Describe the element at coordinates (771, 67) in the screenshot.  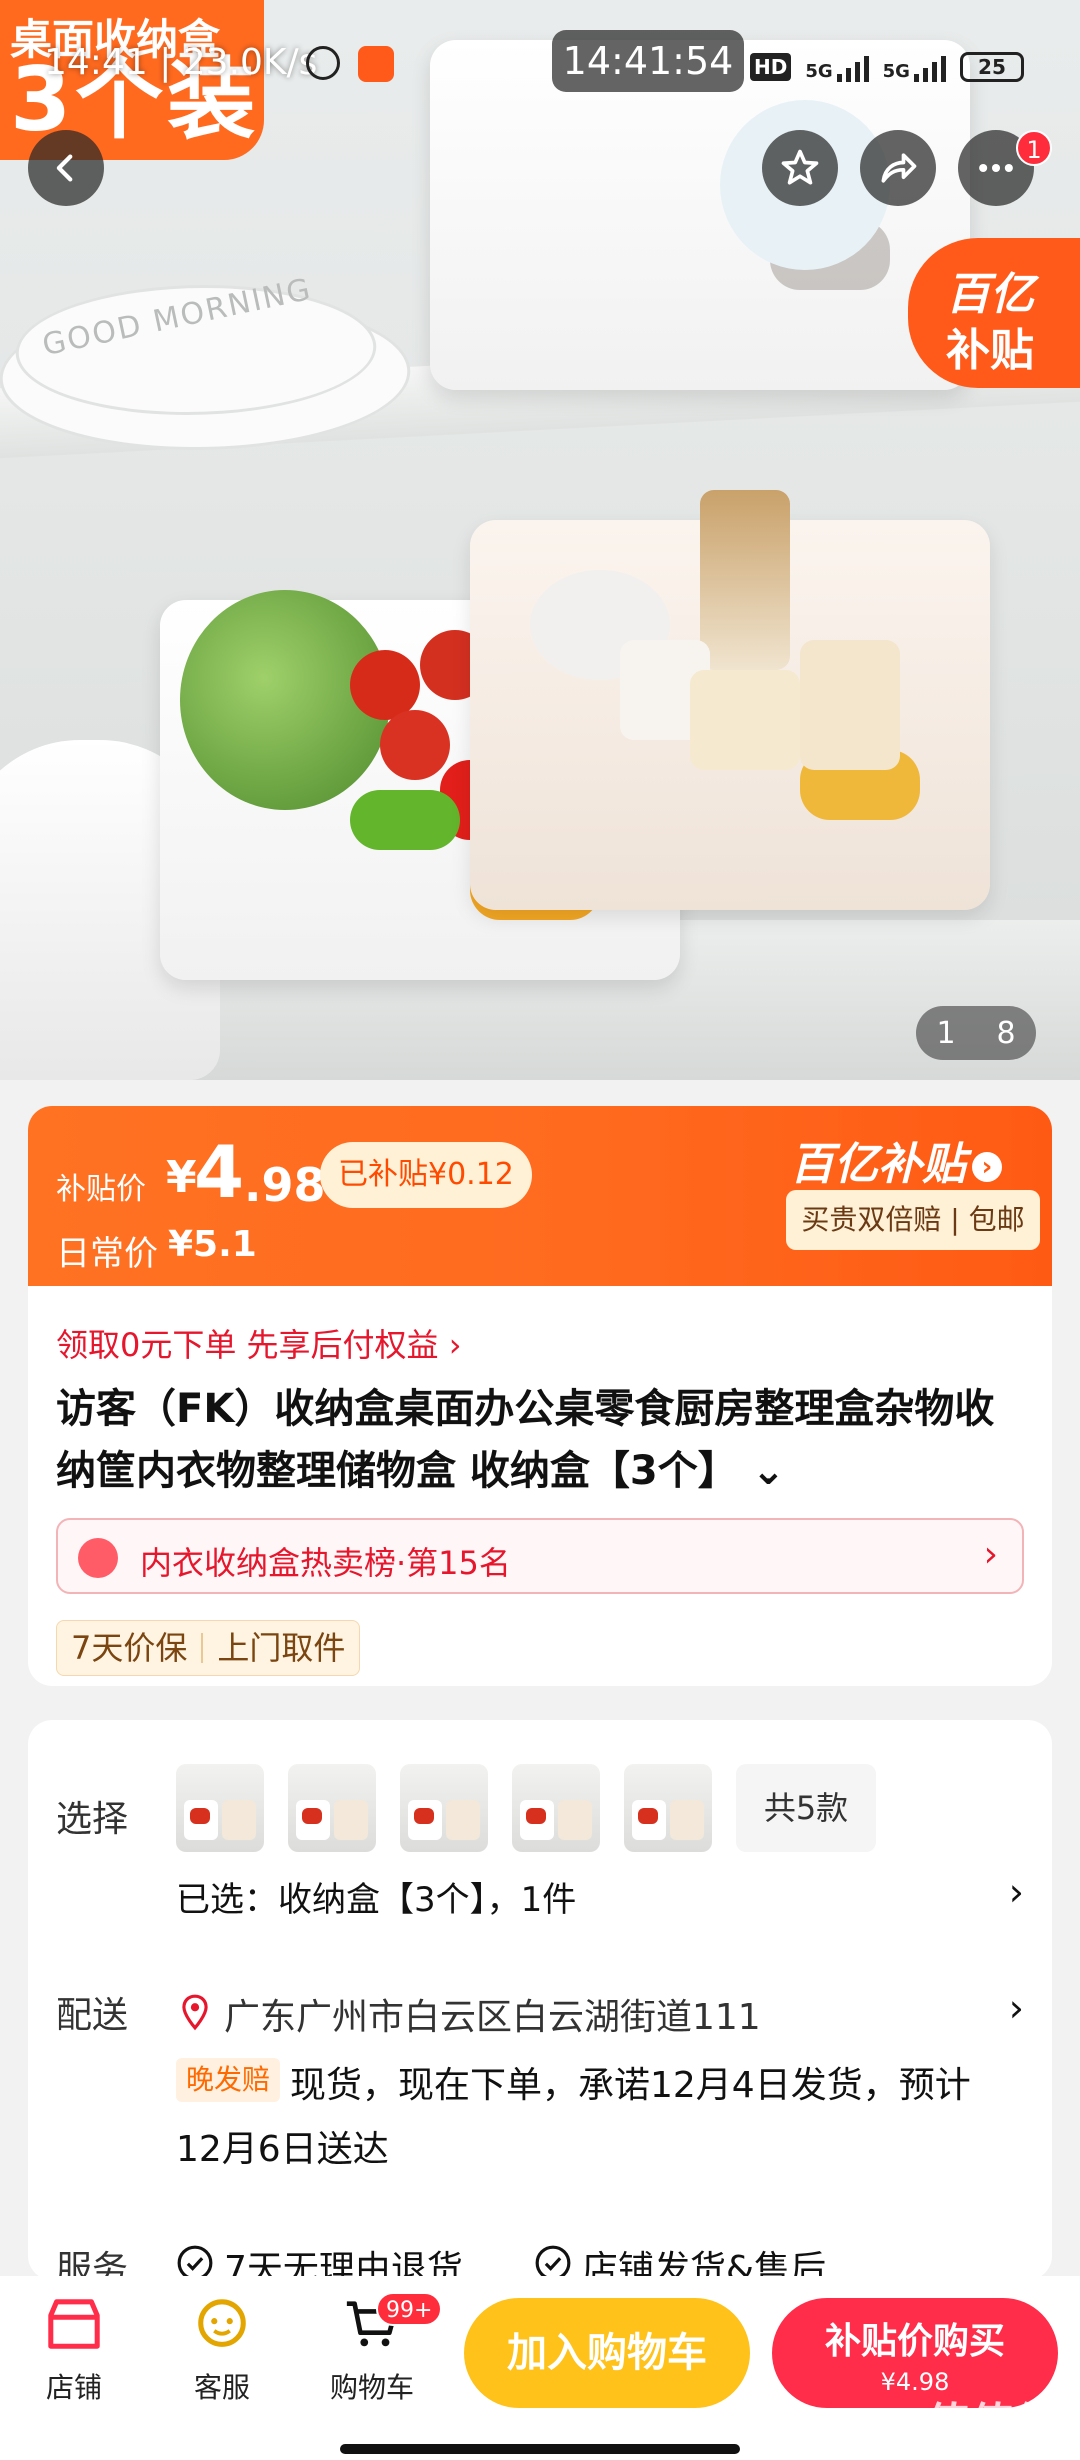
I see `hd-icon: HD` at that location.